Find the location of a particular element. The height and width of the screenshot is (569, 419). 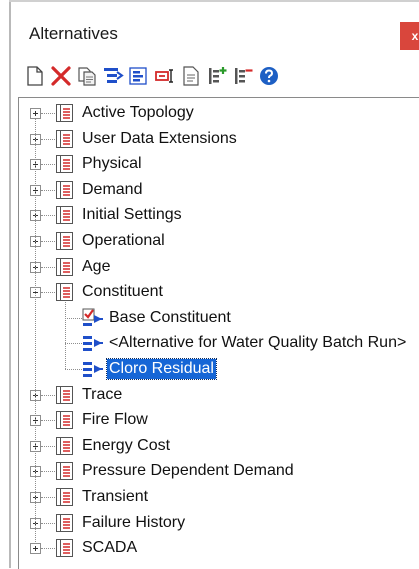

close-button: x is located at coordinates (409, 36).